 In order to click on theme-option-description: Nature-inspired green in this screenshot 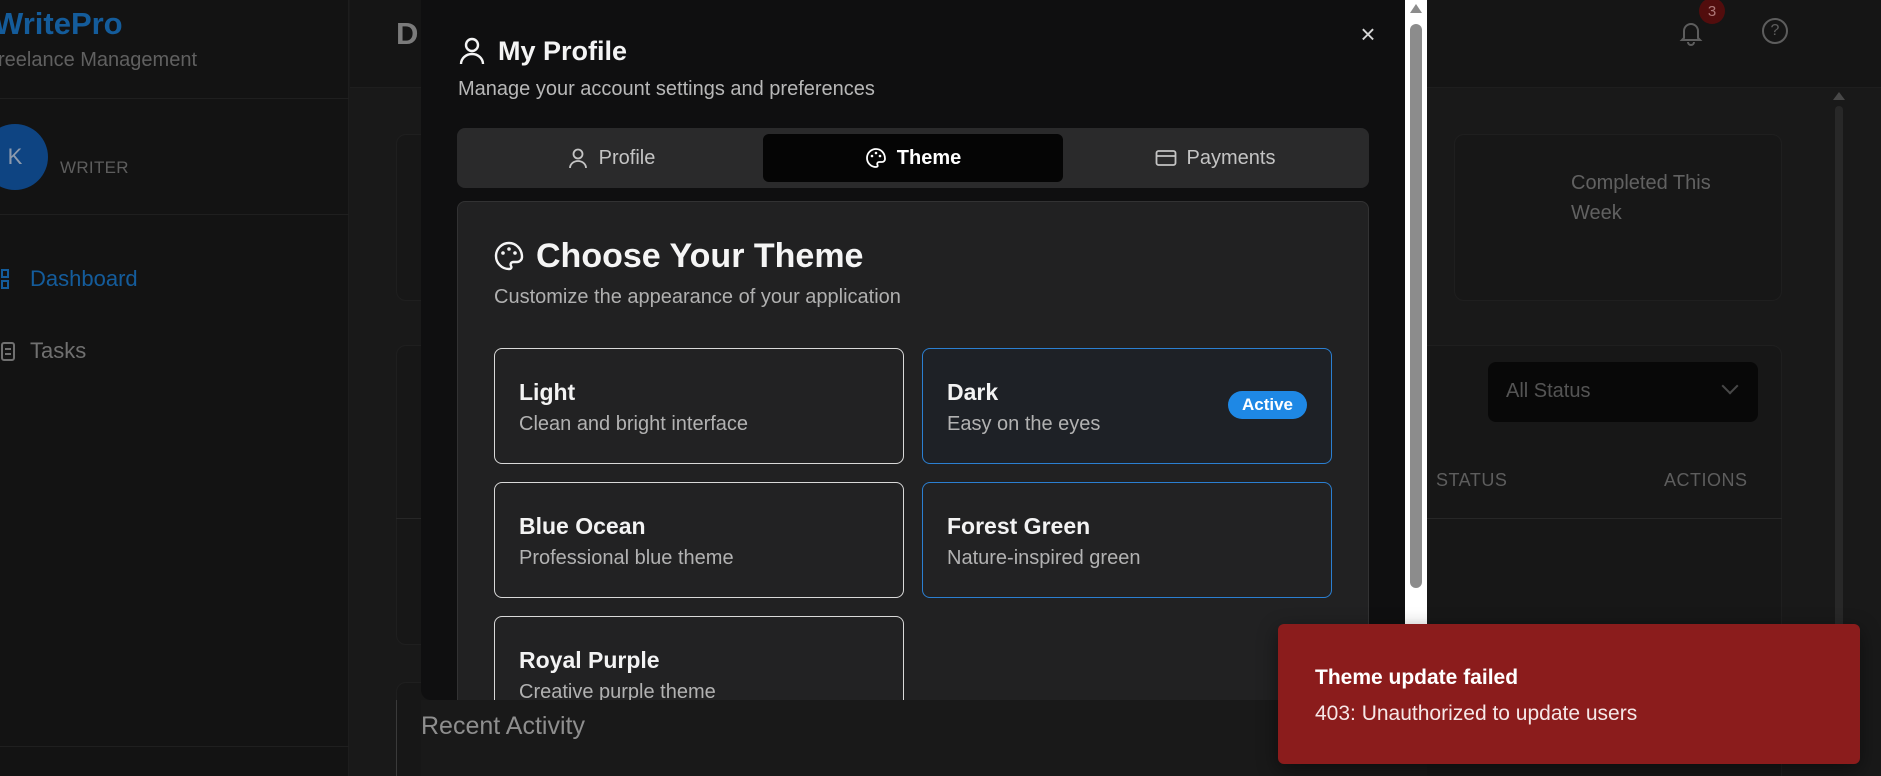, I will do `click(1044, 558)`.